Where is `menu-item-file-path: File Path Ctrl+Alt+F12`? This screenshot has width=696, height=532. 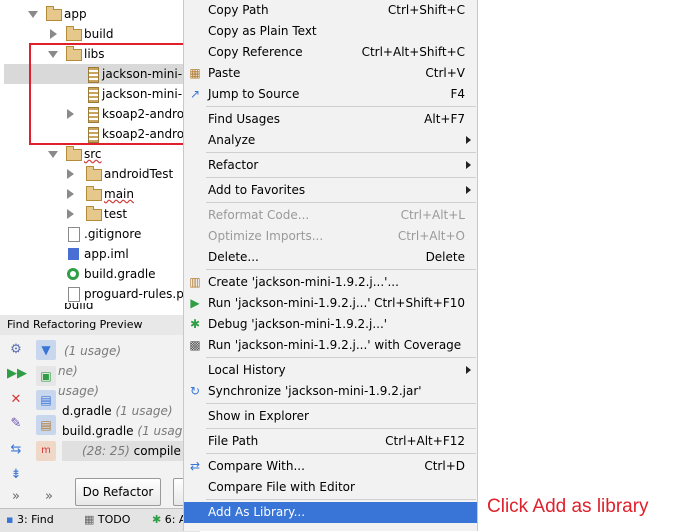 menu-item-file-path: File Path Ctrl+Alt+F12 is located at coordinates (330, 441).